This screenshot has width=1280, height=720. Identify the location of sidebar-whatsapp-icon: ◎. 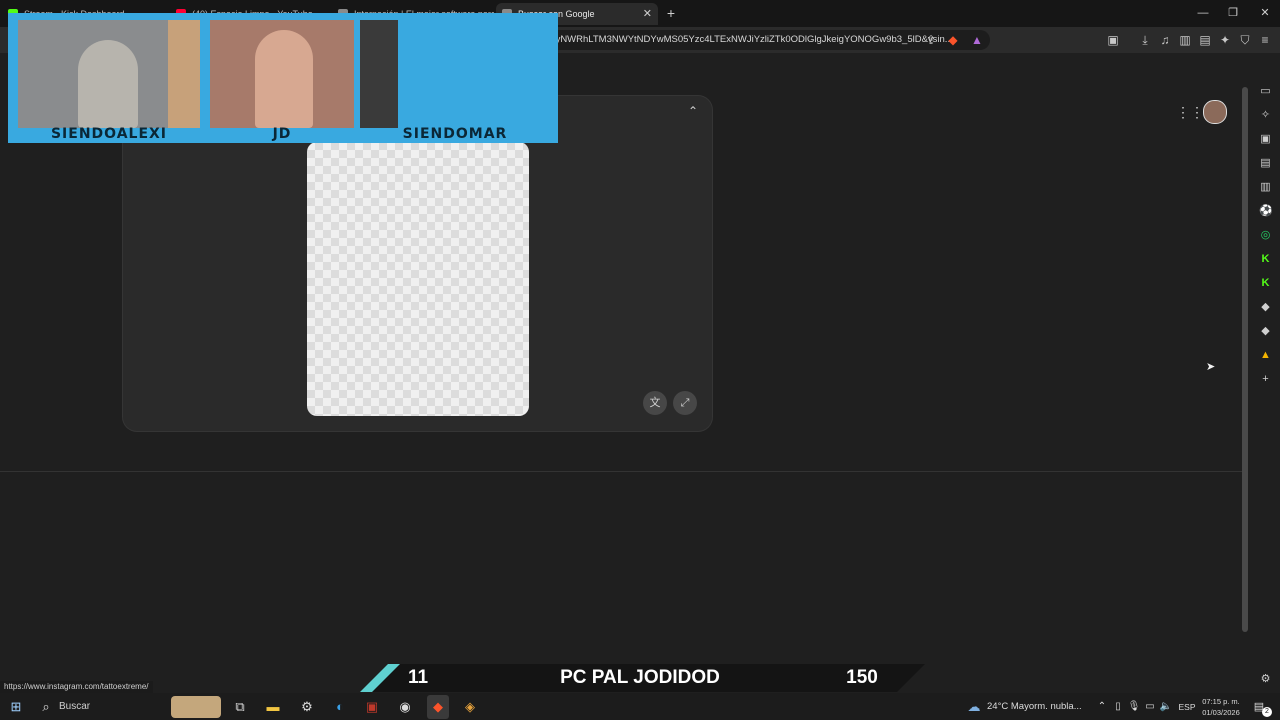
(1265, 235).